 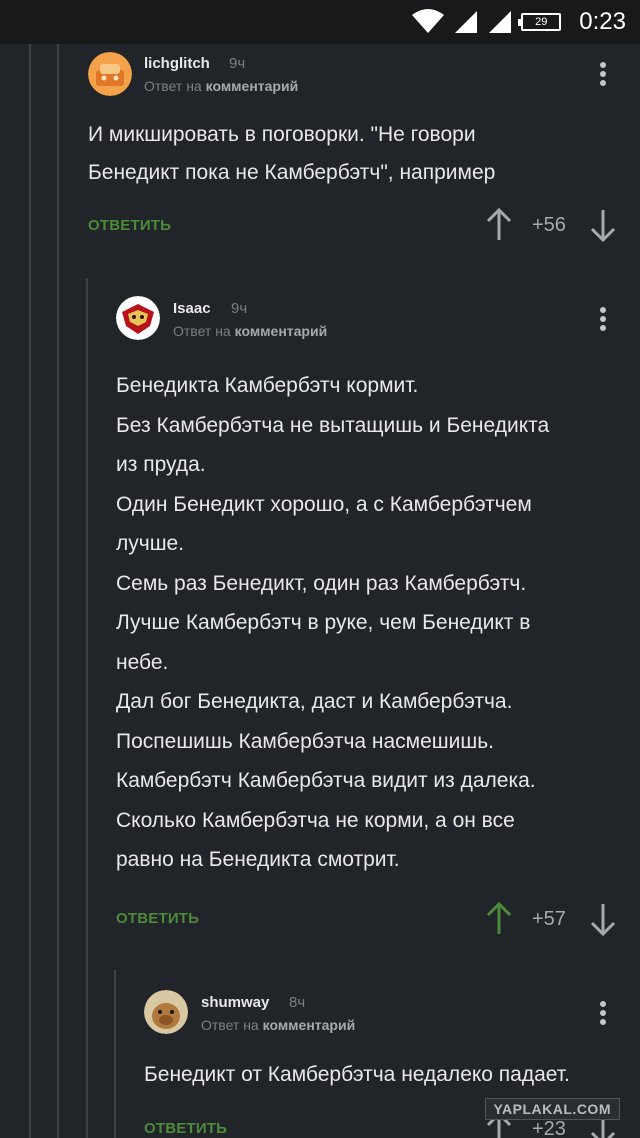 What do you see at coordinates (549, 225) in the screenshot?
I see `score: +56` at bounding box center [549, 225].